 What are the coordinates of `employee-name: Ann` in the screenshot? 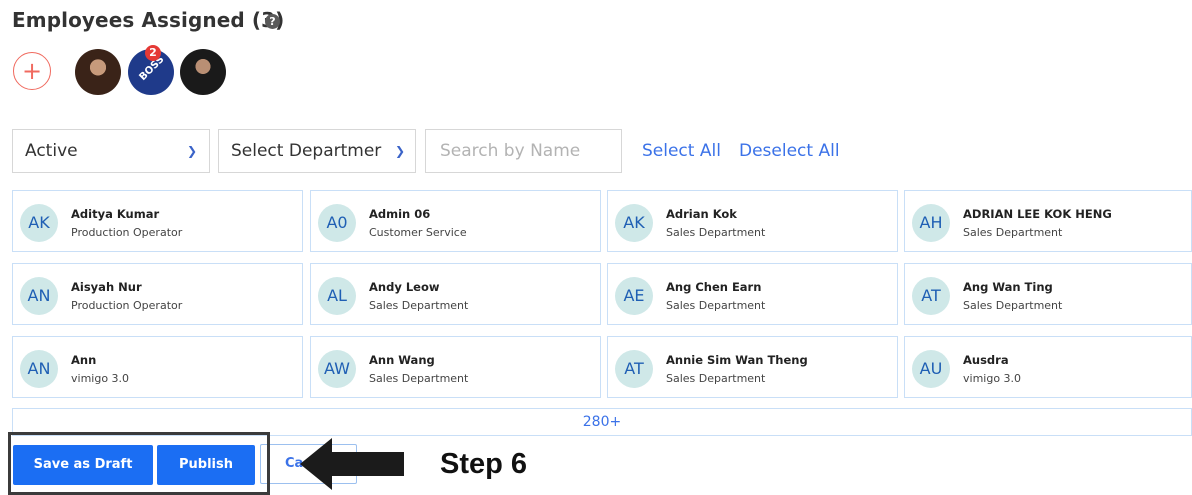 It's located at (84, 360).